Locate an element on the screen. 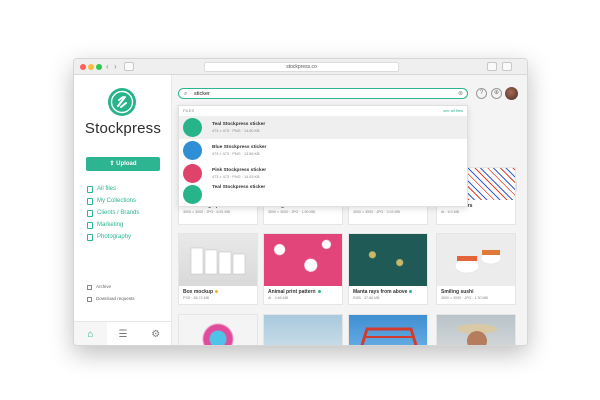  globe-icon: ⊕ is located at coordinates (496, 93).